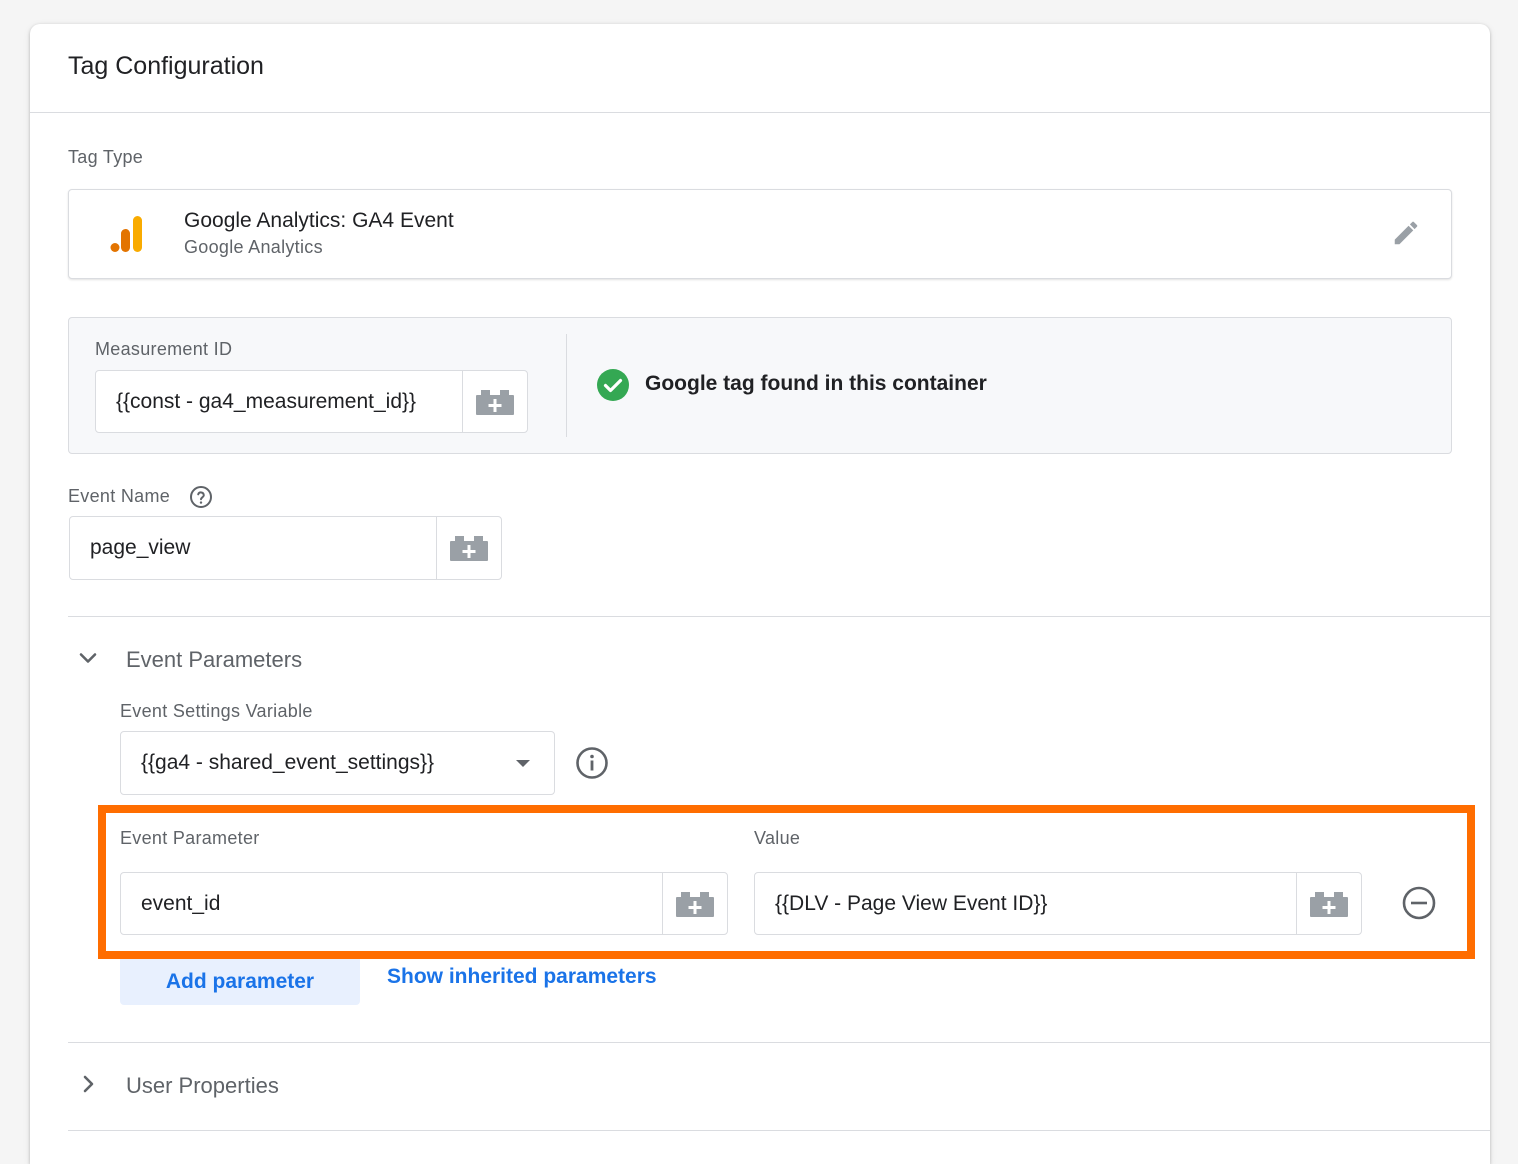  Describe the element at coordinates (140, 547) in the screenshot. I see `event-name-value: page_view` at that location.